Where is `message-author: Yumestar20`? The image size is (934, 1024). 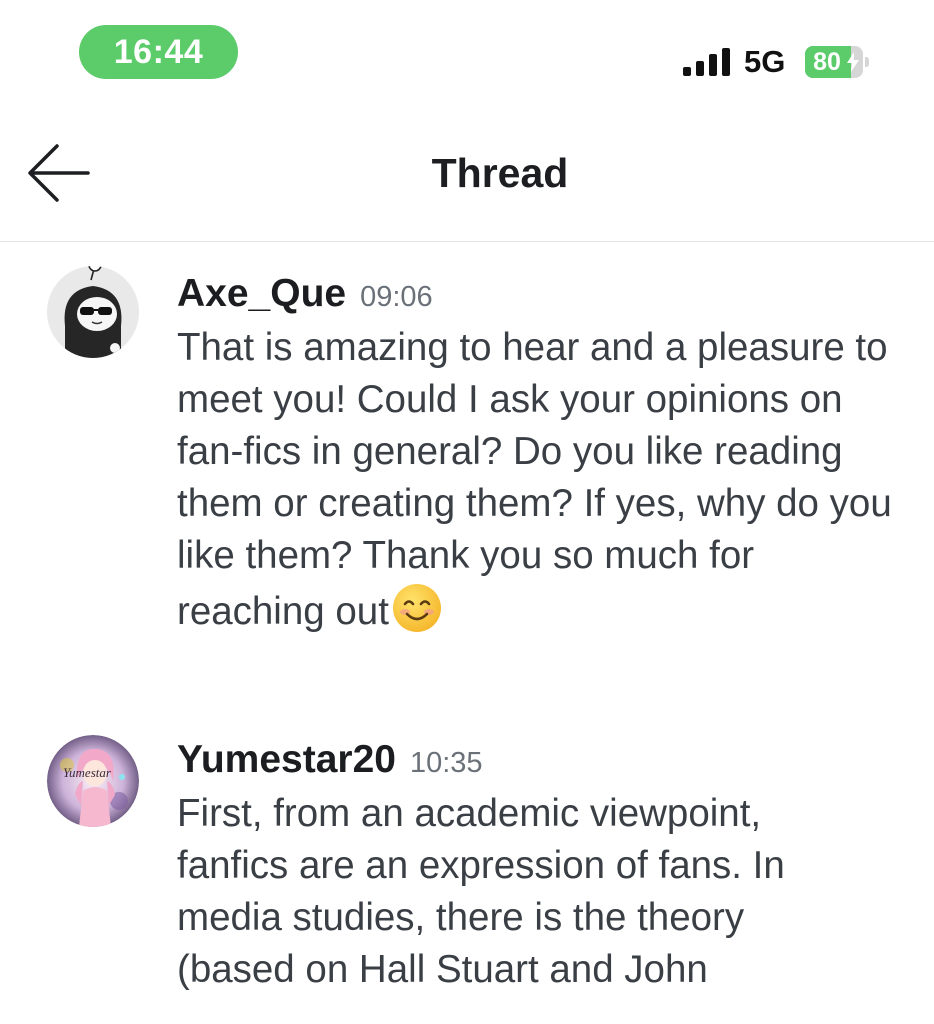
message-author: Yumestar20 is located at coordinates (286, 760).